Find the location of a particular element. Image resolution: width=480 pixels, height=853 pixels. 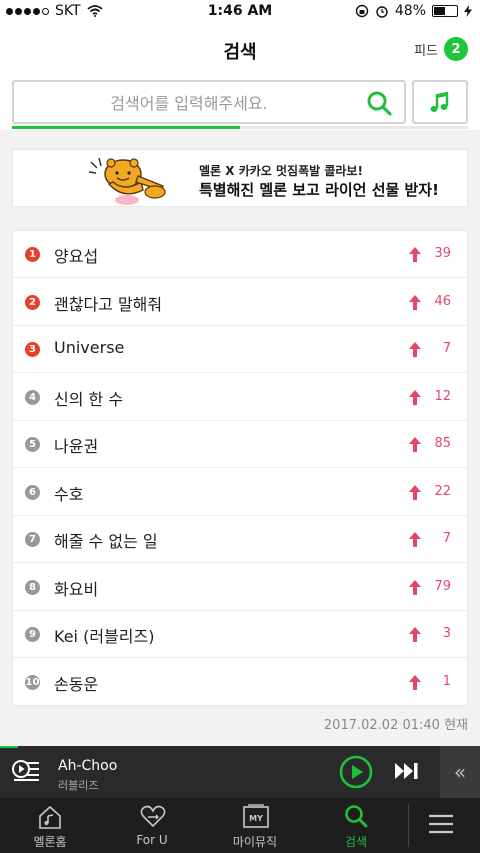

rank-badge: 2 is located at coordinates (32, 302).